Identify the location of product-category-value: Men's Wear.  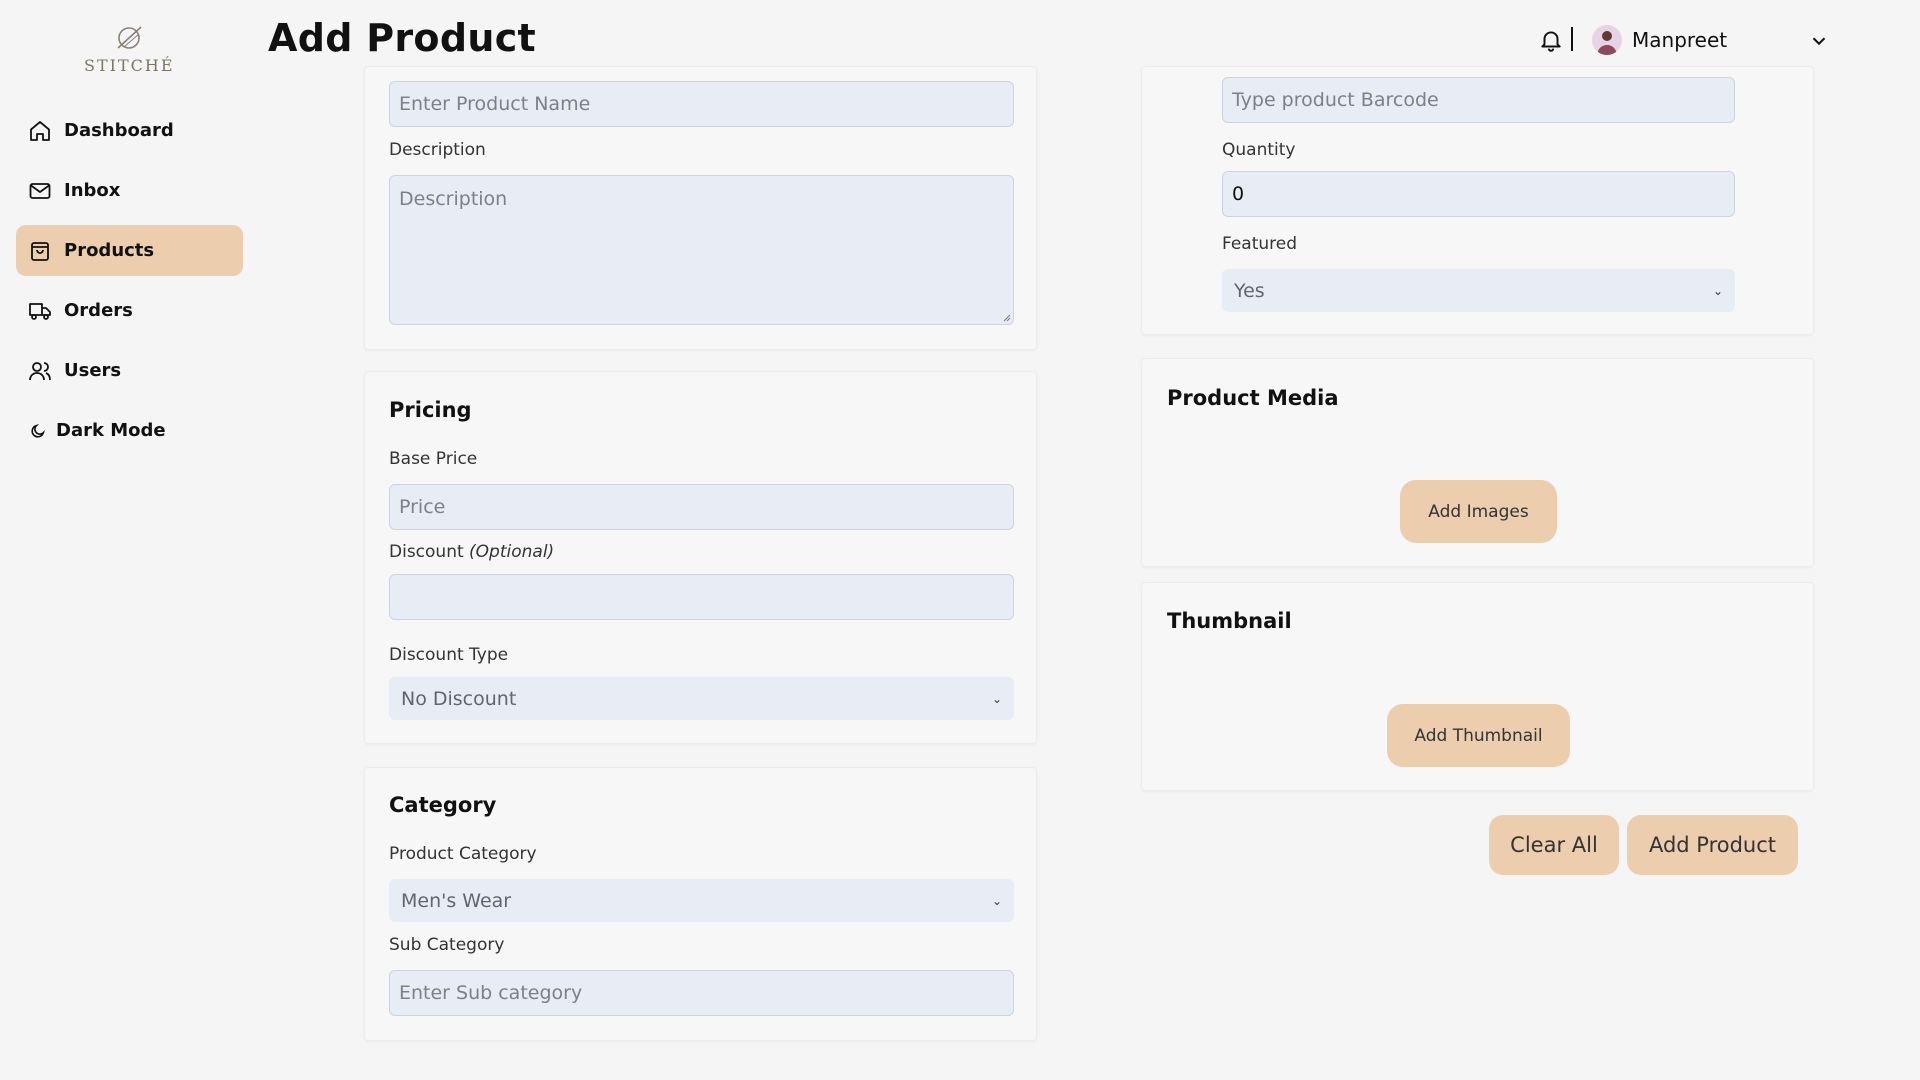
(456, 900).